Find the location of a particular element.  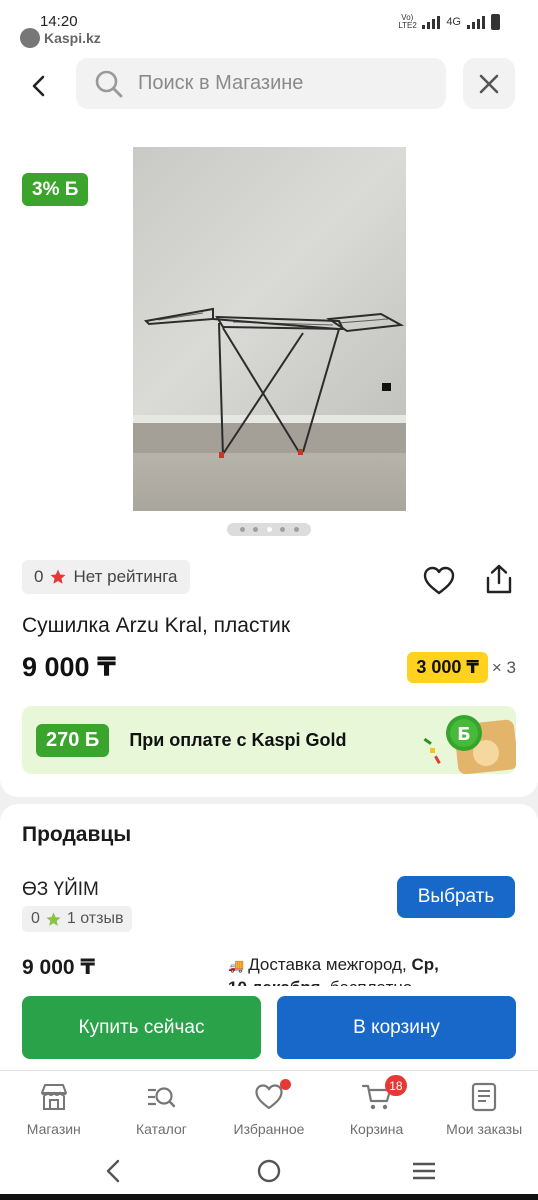

catalog-icon is located at coordinates (162, 1097).